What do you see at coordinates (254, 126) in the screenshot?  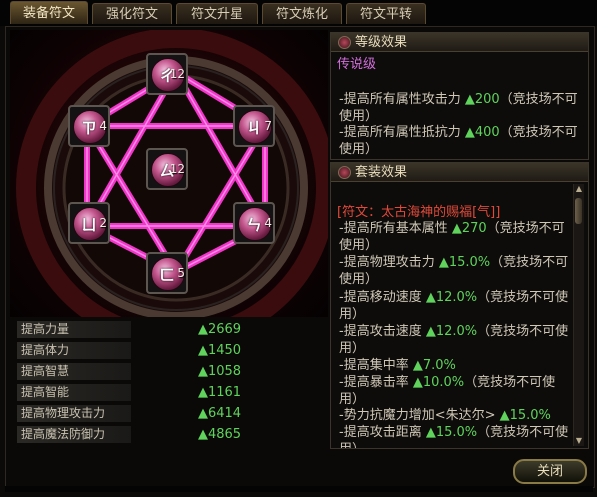 I see `rune-slot-upper-right: ㄐ 7` at bounding box center [254, 126].